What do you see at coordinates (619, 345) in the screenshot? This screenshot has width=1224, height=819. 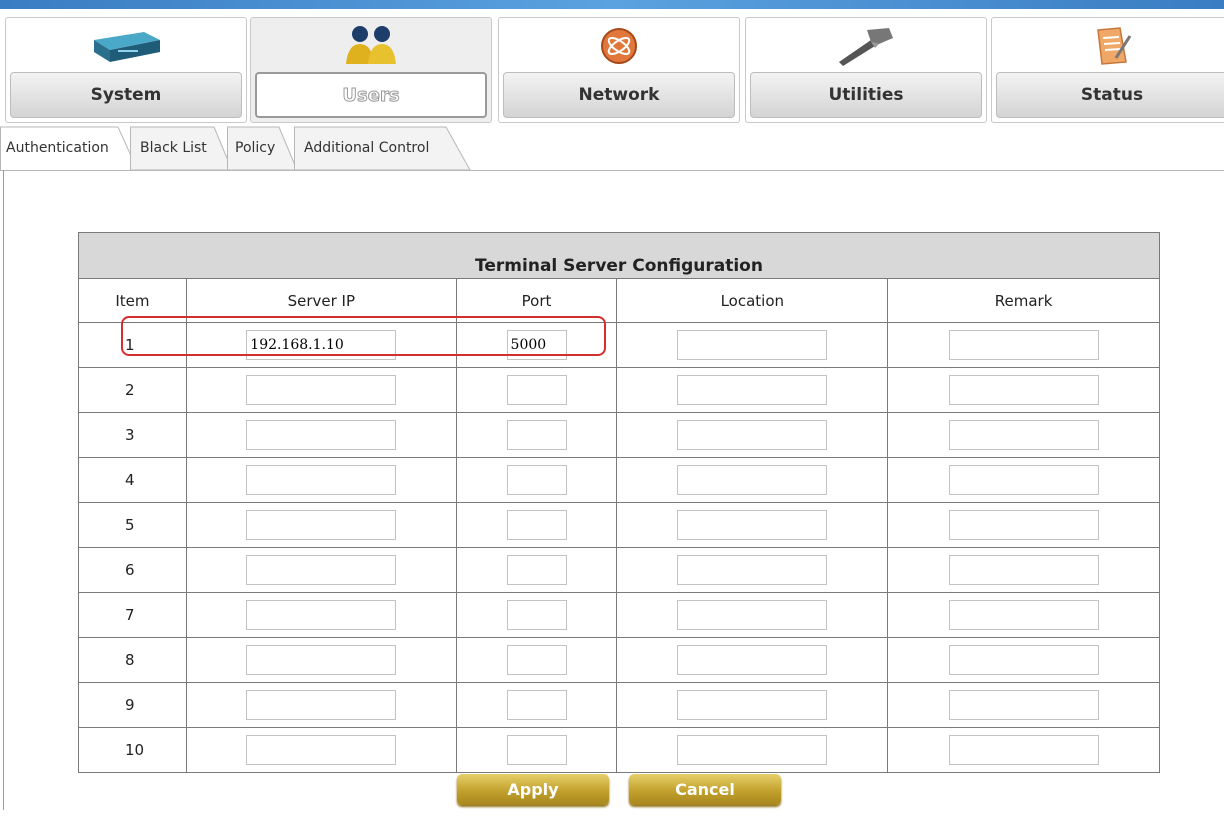 I see `table-row: 1` at bounding box center [619, 345].